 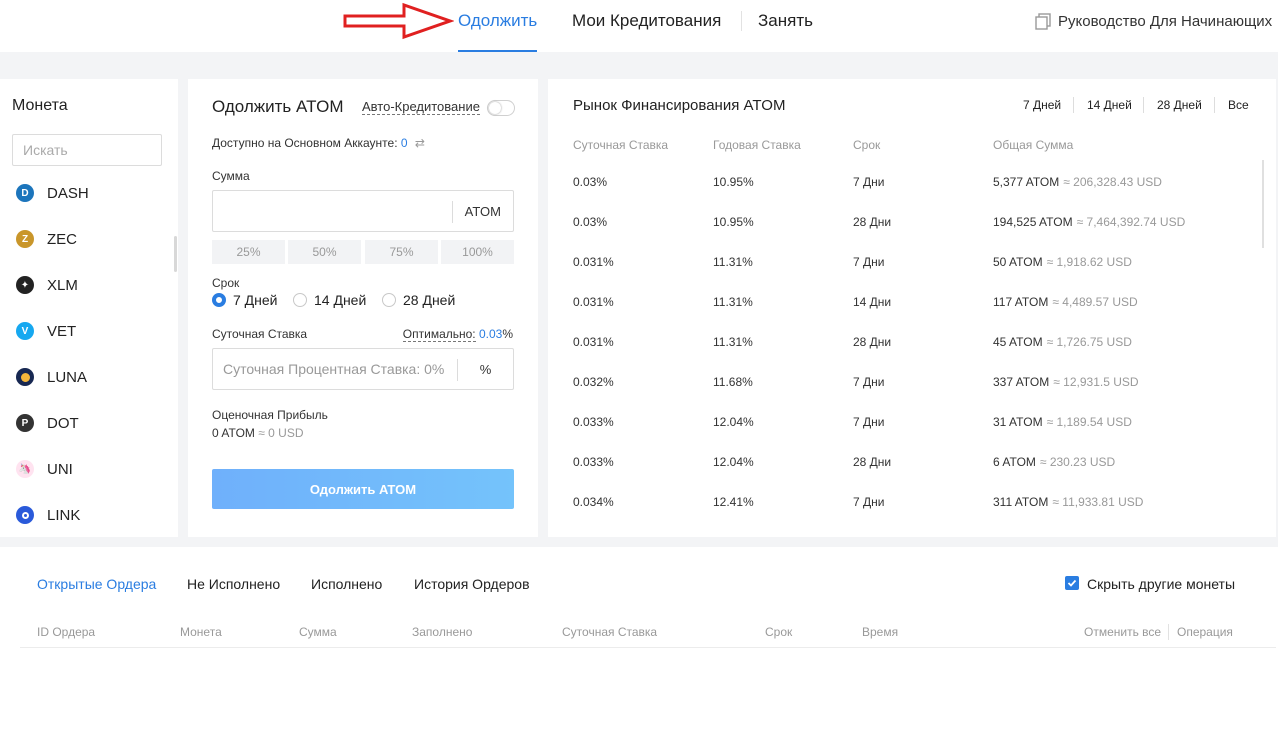 I want to click on coin-item-uni: 🦄 UNI, so click(x=44, y=469).